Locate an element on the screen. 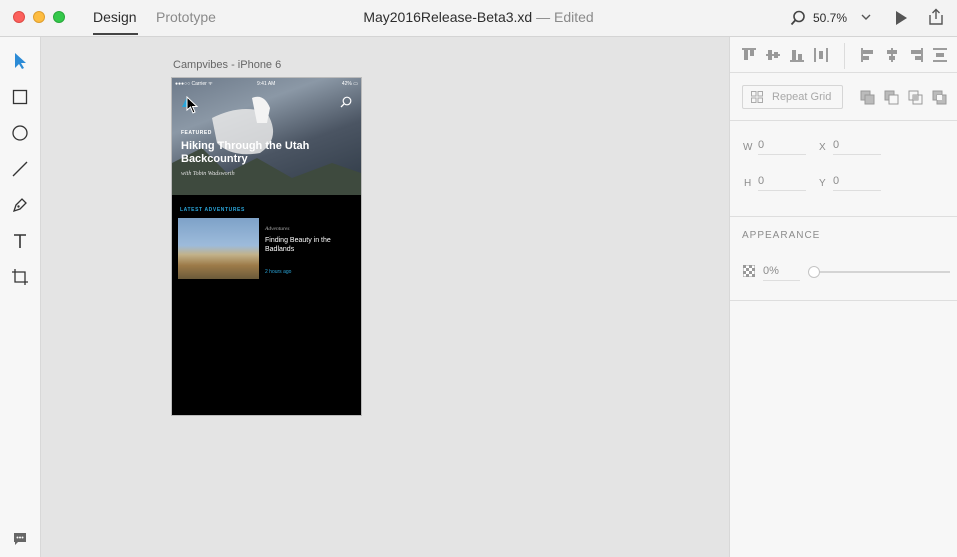 Image resolution: width=957 pixels, height=557 pixels. tool-bar is located at coordinates (20, 297).